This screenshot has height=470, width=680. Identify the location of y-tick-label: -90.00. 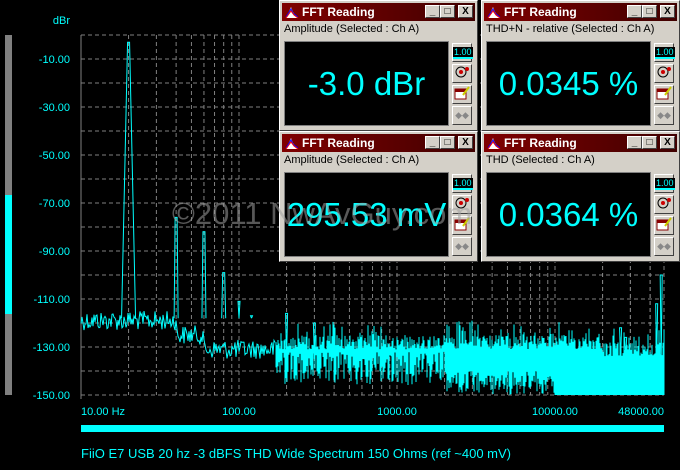
(54, 252).